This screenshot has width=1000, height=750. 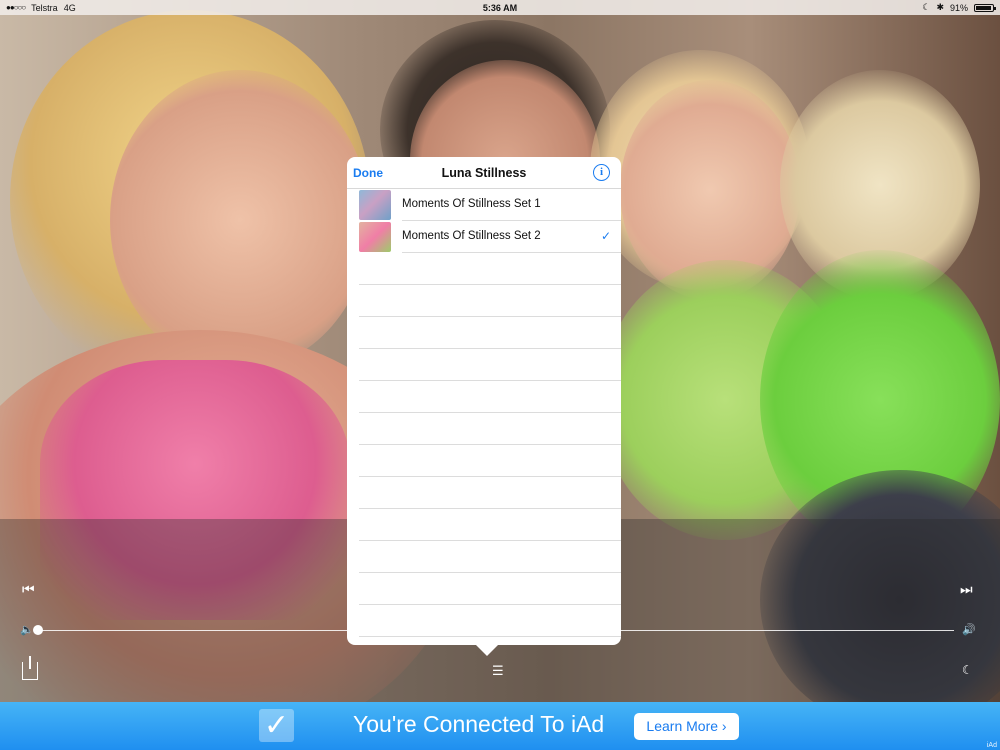 I want to click on battery-icon, so click(x=985, y=7).